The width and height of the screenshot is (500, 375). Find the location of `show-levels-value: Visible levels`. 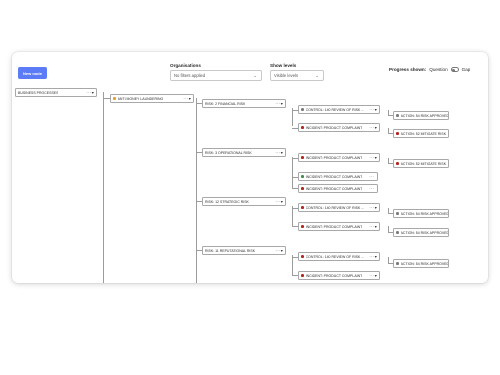

show-levels-value: Visible levels is located at coordinates (286, 75).